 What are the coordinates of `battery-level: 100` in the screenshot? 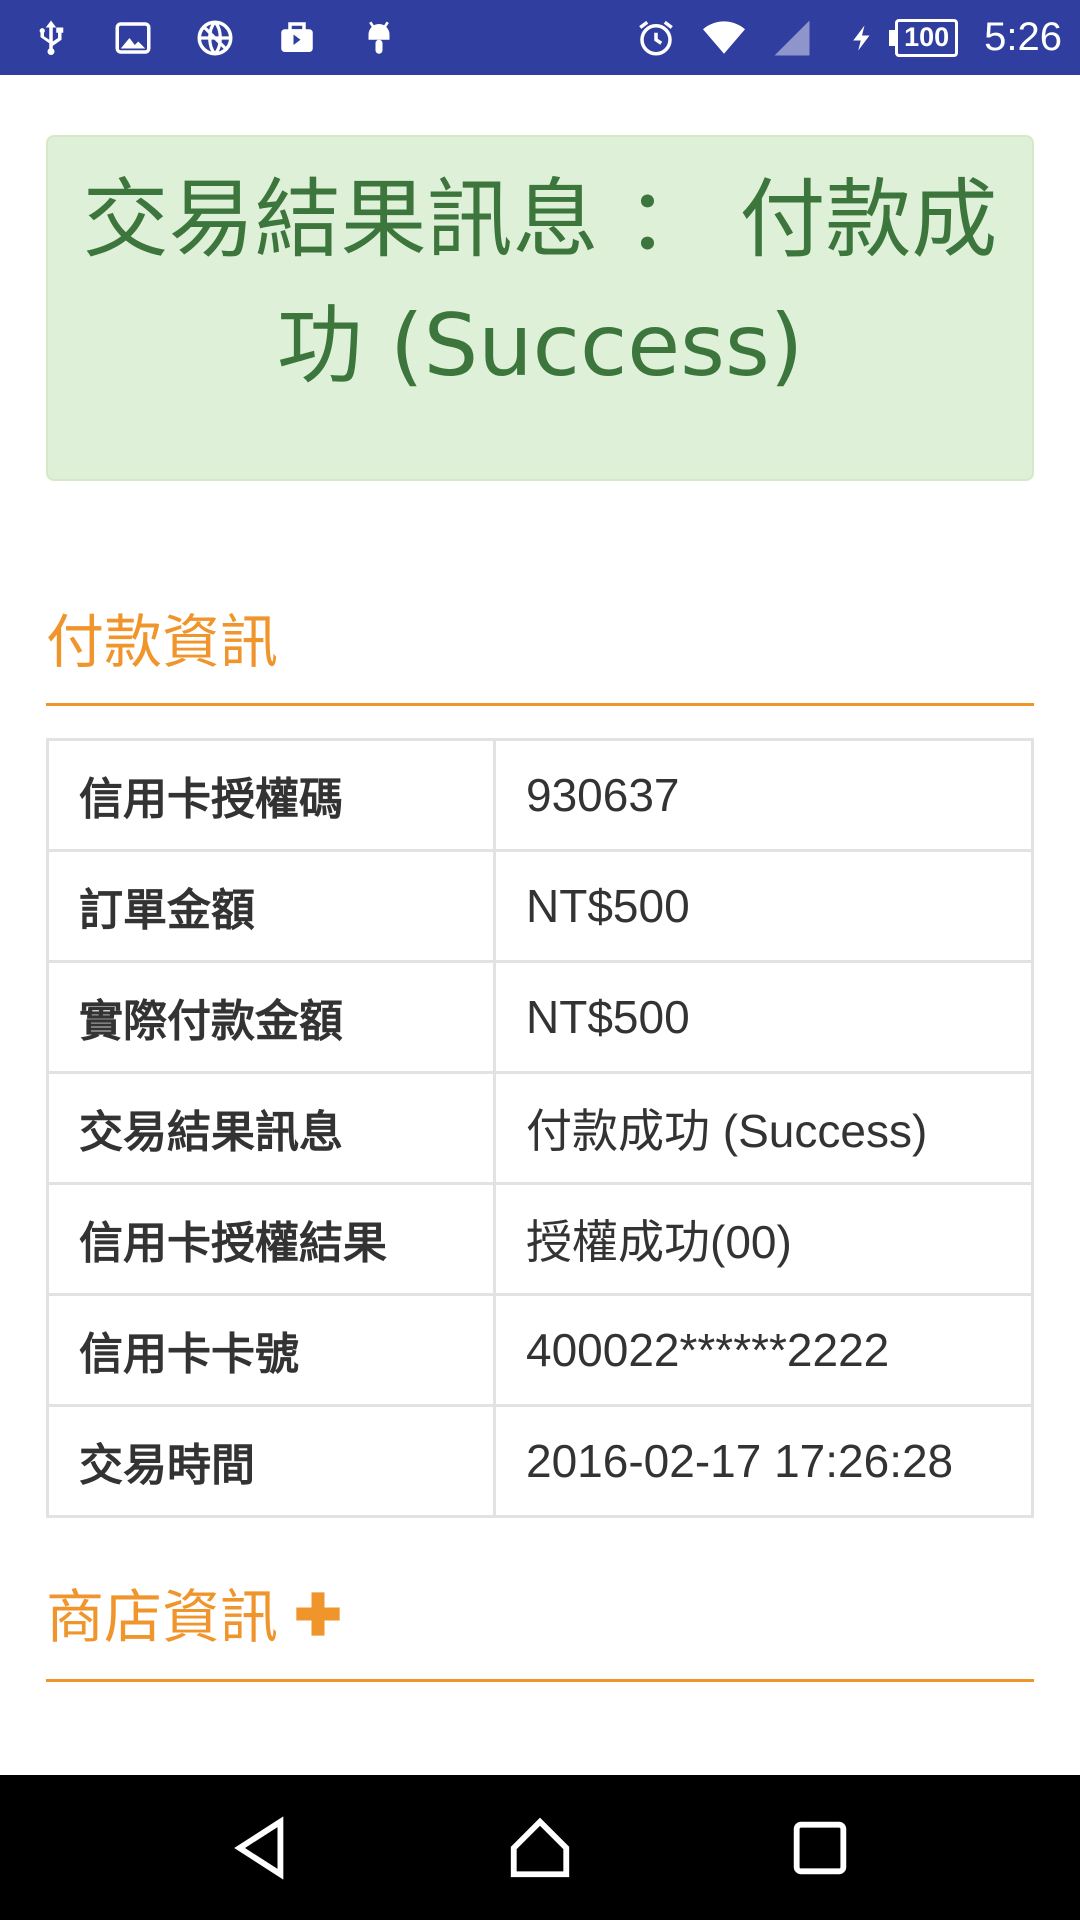 It's located at (927, 37).